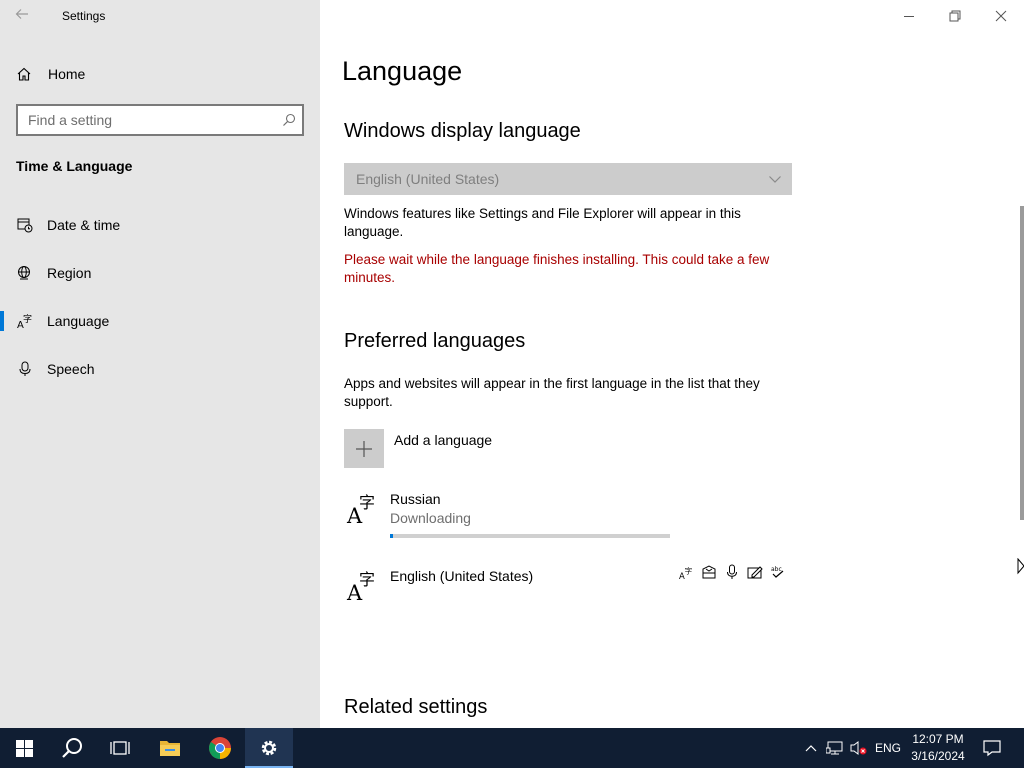 This screenshot has width=1024, height=768. I want to click on back-arrow-icon, so click(21, 14).